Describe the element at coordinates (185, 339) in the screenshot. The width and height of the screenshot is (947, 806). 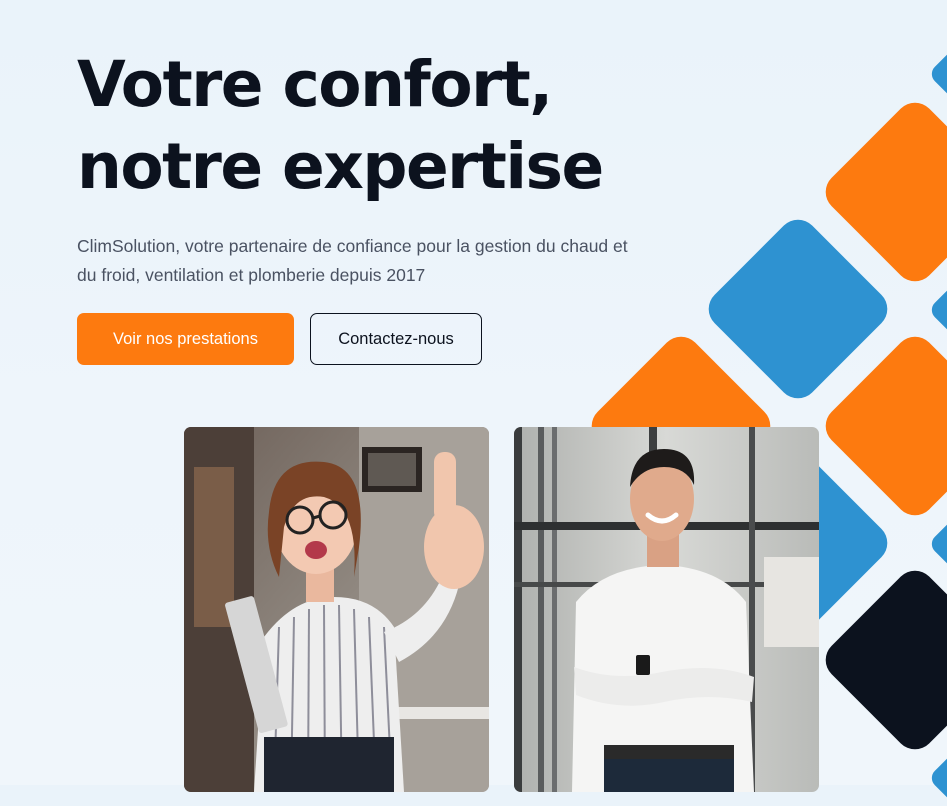
I see `view-services-button: Voir nos prestations` at that location.